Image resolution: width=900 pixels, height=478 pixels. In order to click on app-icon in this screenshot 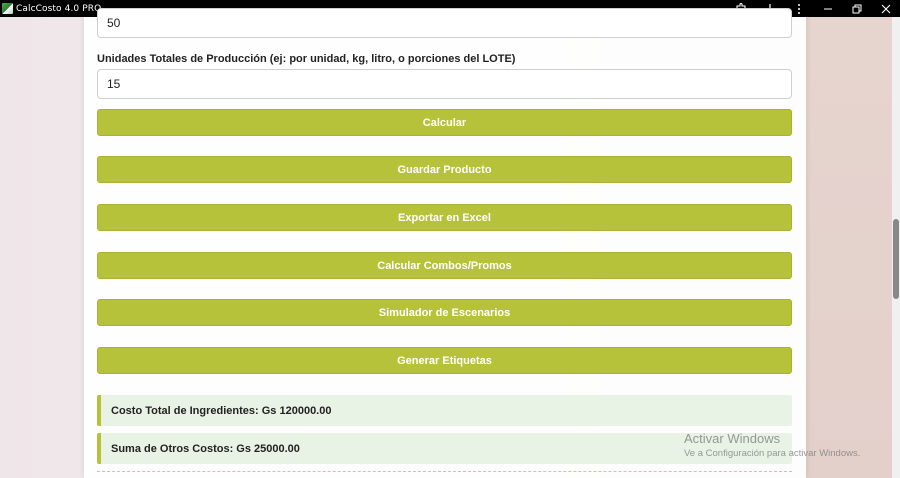, I will do `click(7, 8)`.